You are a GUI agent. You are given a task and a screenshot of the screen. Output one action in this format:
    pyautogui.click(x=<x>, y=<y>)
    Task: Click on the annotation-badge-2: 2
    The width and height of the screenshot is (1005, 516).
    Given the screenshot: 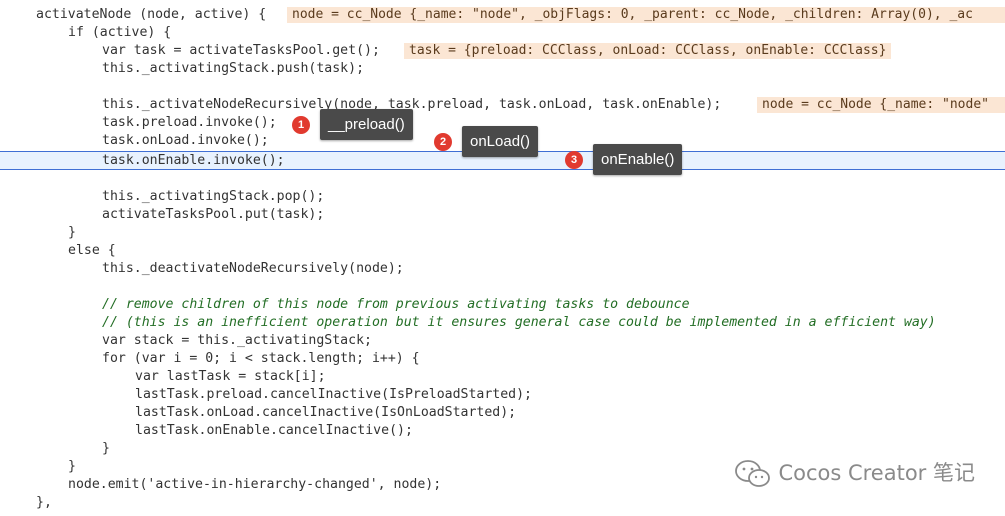 What is the action you would take?
    pyautogui.click(x=443, y=142)
    